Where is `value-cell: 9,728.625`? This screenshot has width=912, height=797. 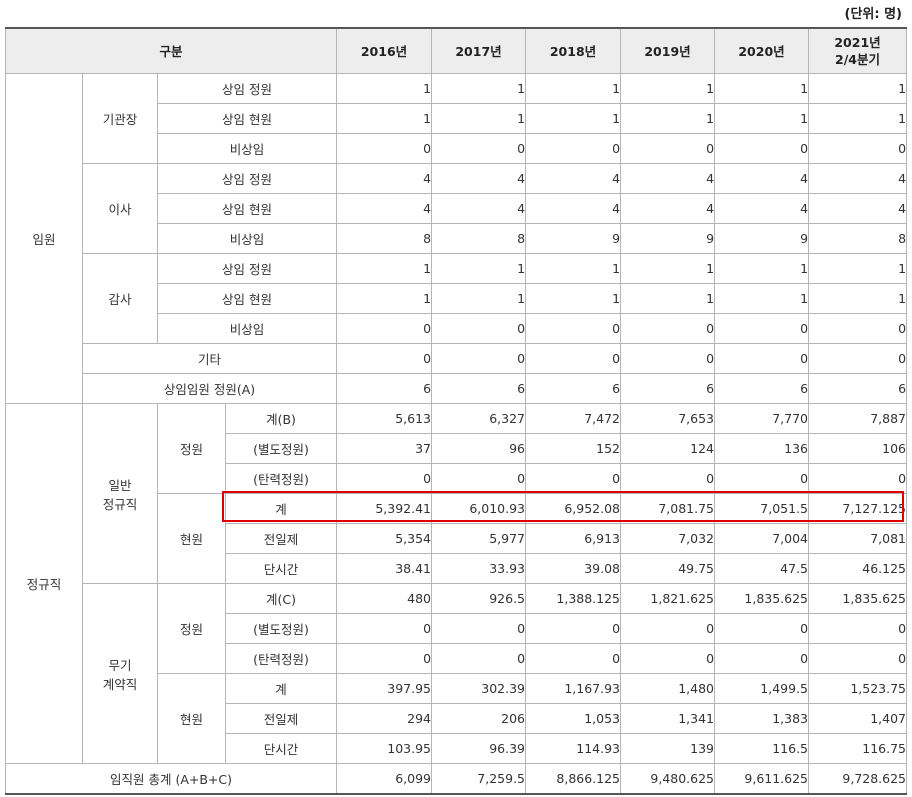 value-cell: 9,728.625 is located at coordinates (858, 779).